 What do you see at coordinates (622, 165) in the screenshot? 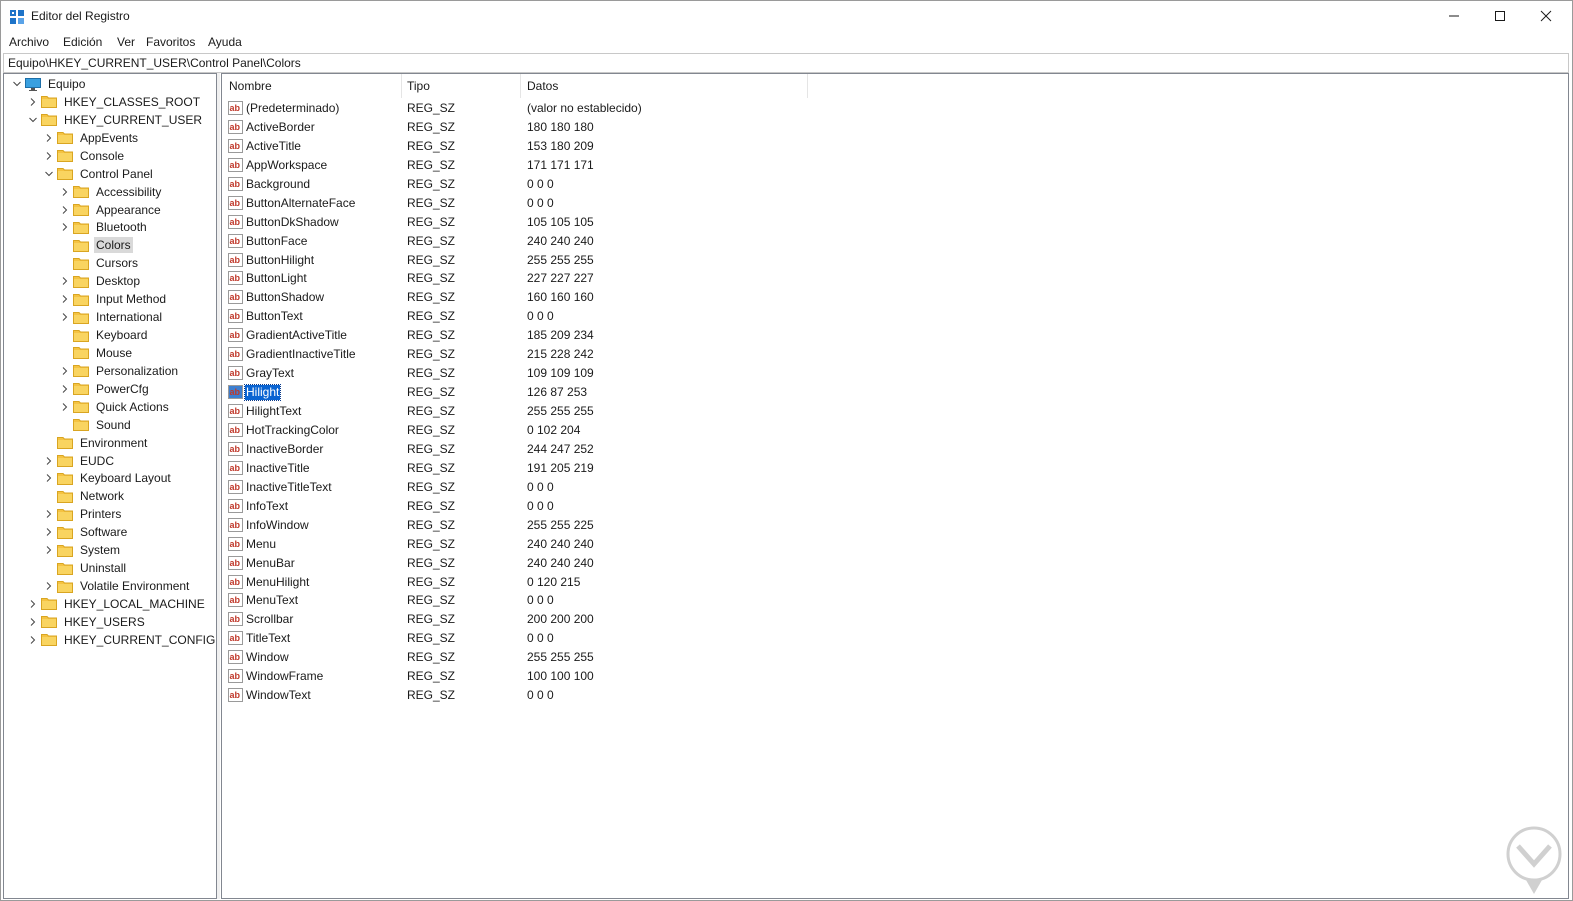
I see `value-row: ab AppWorkspace REG_SZ 171 171 171` at bounding box center [622, 165].